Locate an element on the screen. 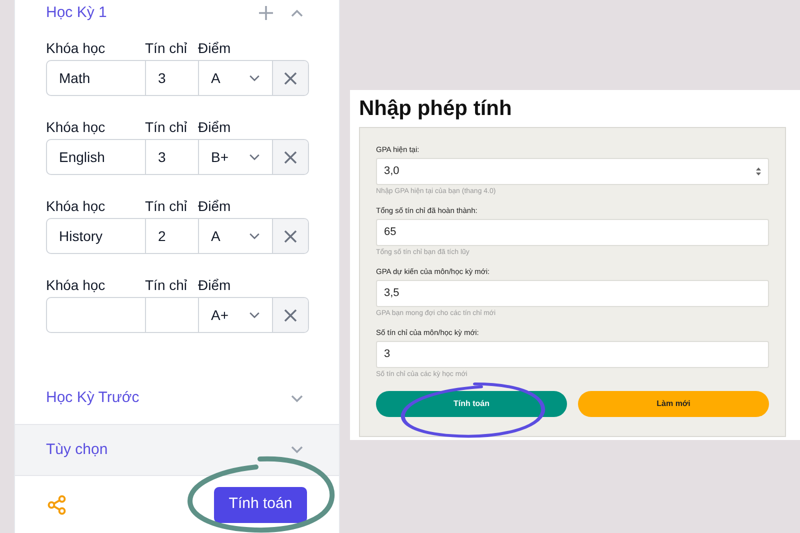  course-input: Math is located at coordinates (96, 78).